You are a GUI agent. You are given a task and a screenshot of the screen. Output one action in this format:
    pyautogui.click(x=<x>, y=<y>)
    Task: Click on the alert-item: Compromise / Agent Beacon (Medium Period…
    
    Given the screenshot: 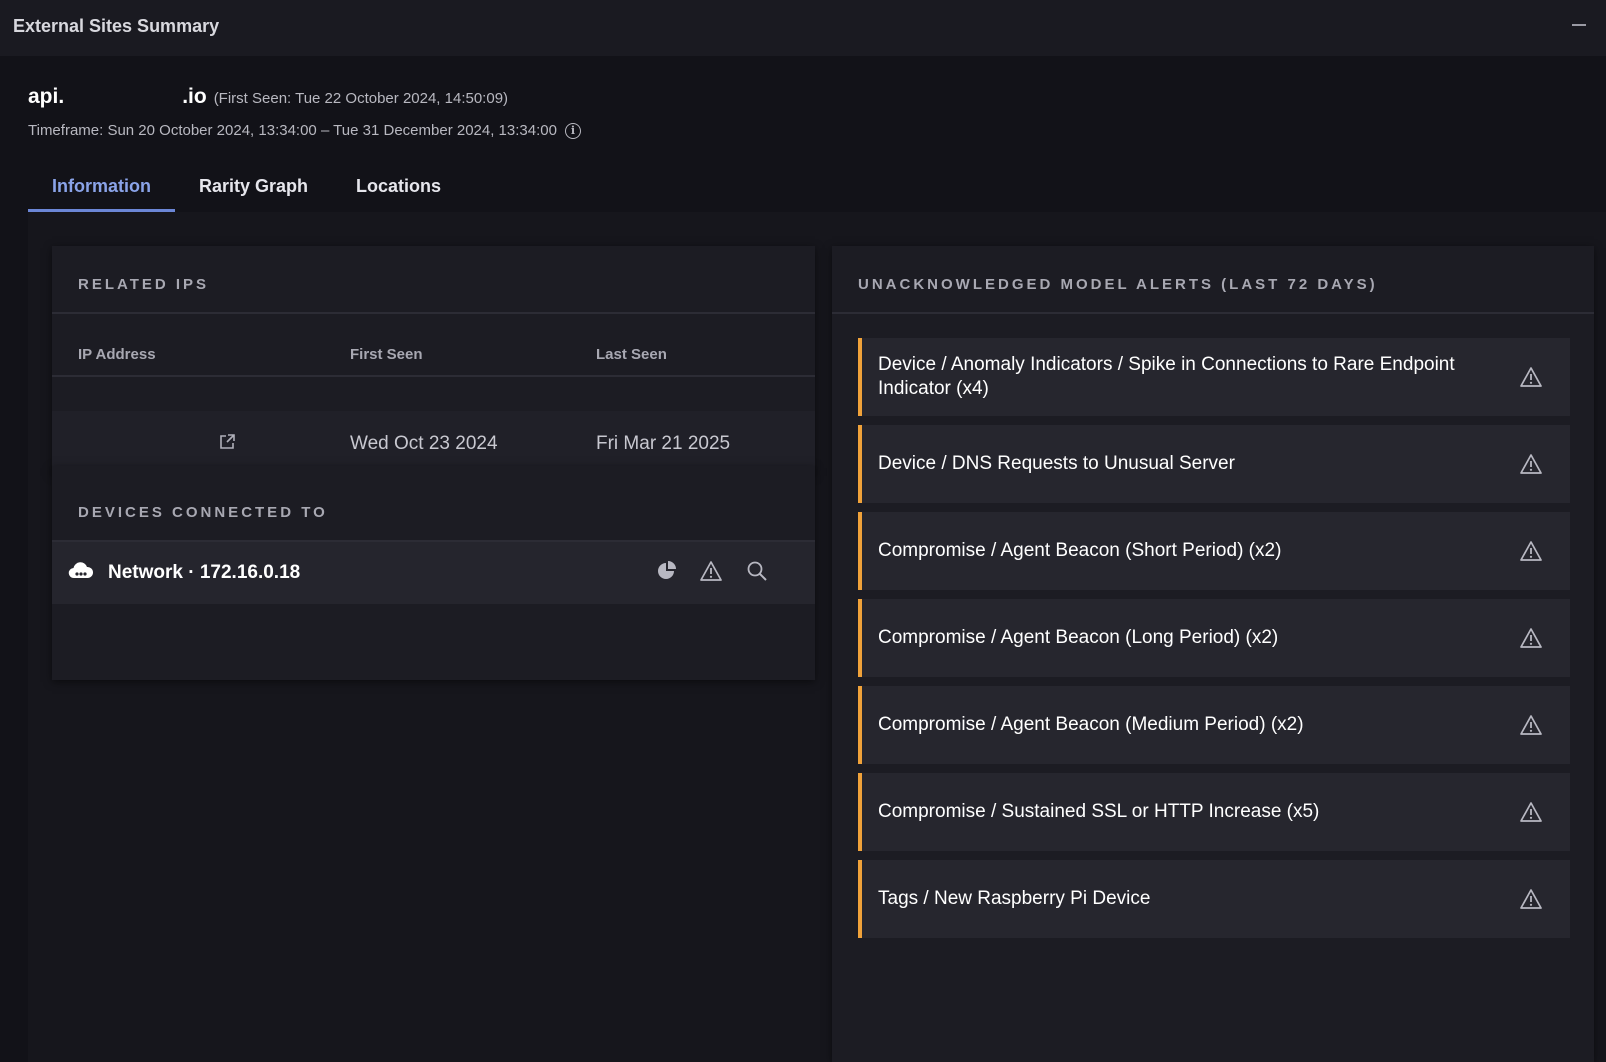 What is the action you would take?
    pyautogui.click(x=1214, y=725)
    